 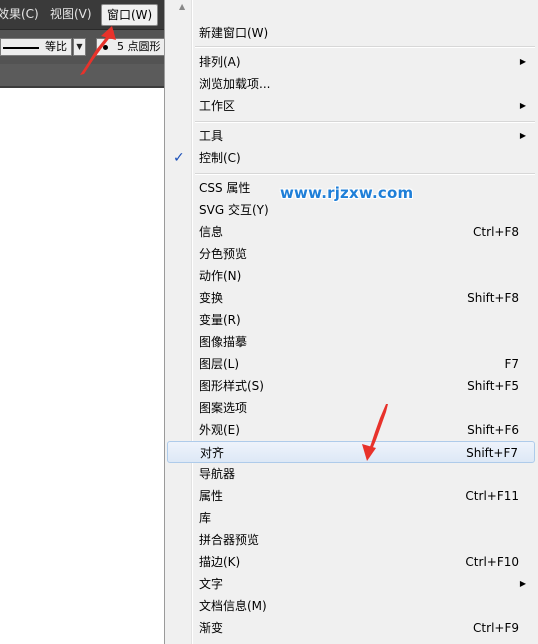 What do you see at coordinates (220, 320) in the screenshot?
I see `menu-item-label: 变量(R)` at bounding box center [220, 320].